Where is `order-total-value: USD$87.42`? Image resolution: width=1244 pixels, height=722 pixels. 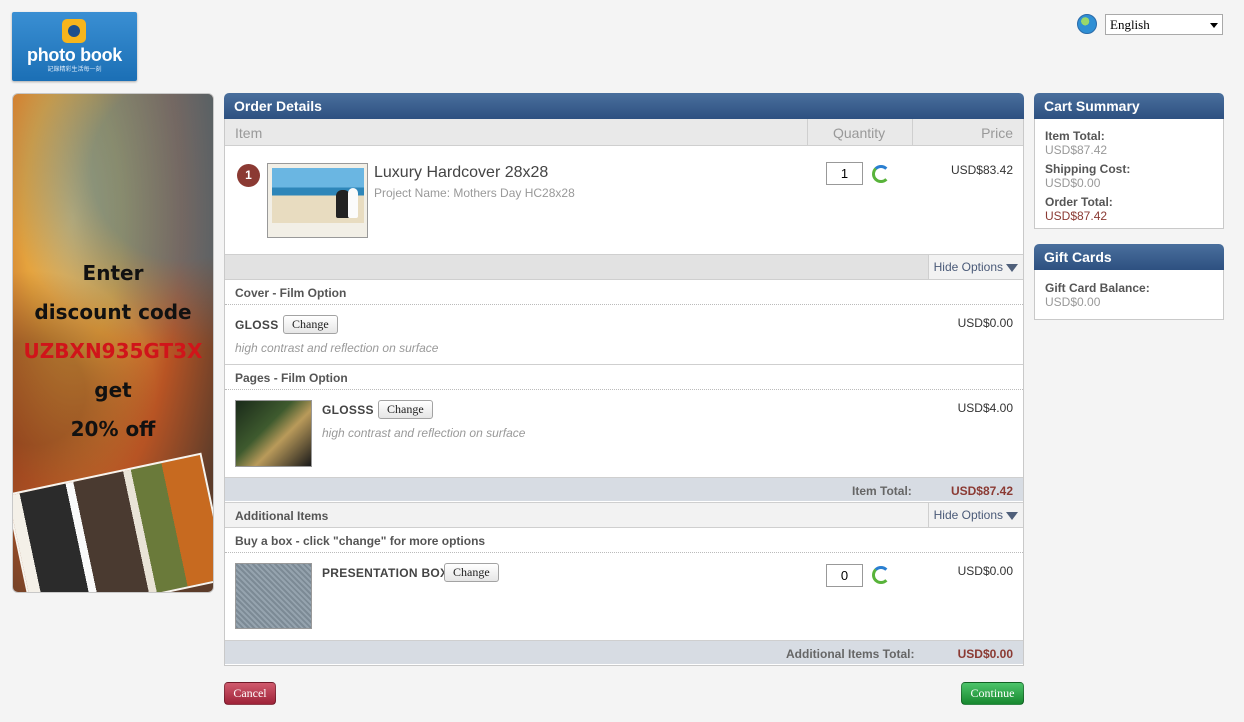
order-total-value: USD$87.42 is located at coordinates (1076, 216).